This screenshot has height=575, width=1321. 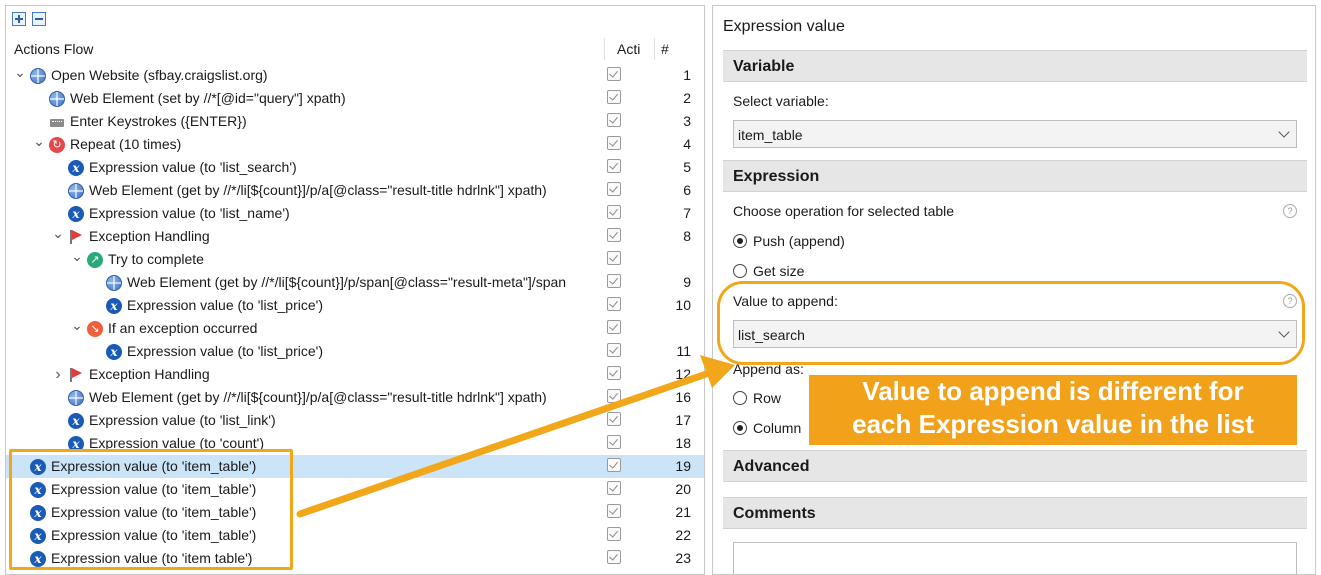 I want to click on chevron-down-icon, so click(x=1284, y=332).